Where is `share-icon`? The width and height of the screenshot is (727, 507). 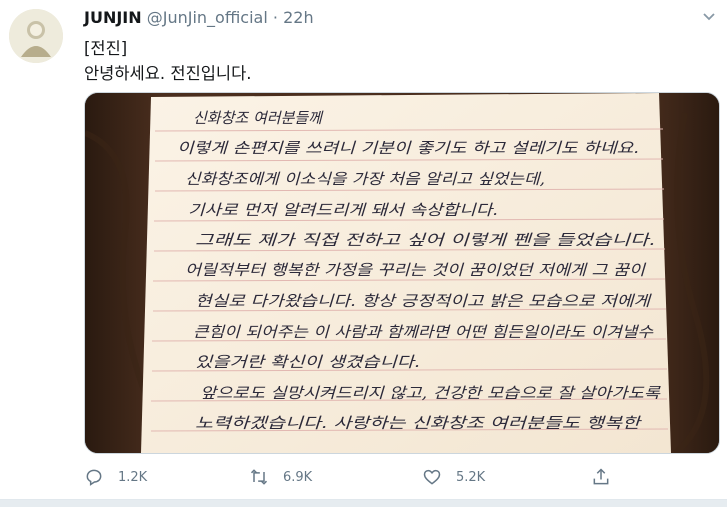
share-icon is located at coordinates (601, 476).